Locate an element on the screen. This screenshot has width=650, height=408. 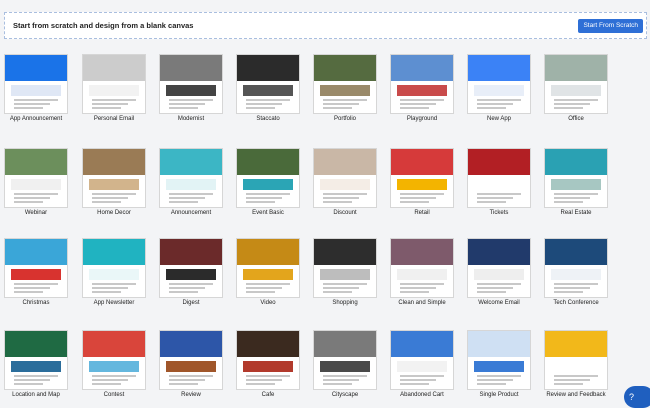
template-label: Retail is located at coordinates (422, 213).